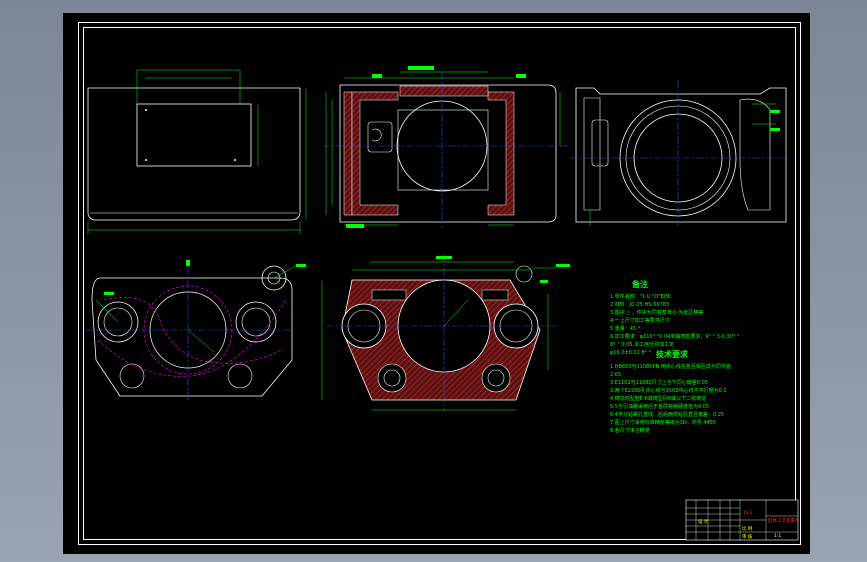 This screenshot has width=867, height=562. Describe the element at coordinates (658, 398) in the screenshot. I see `requirement-line: 4.铸造时型腔E-6或铸型砂6或以下二级铸造` at that location.